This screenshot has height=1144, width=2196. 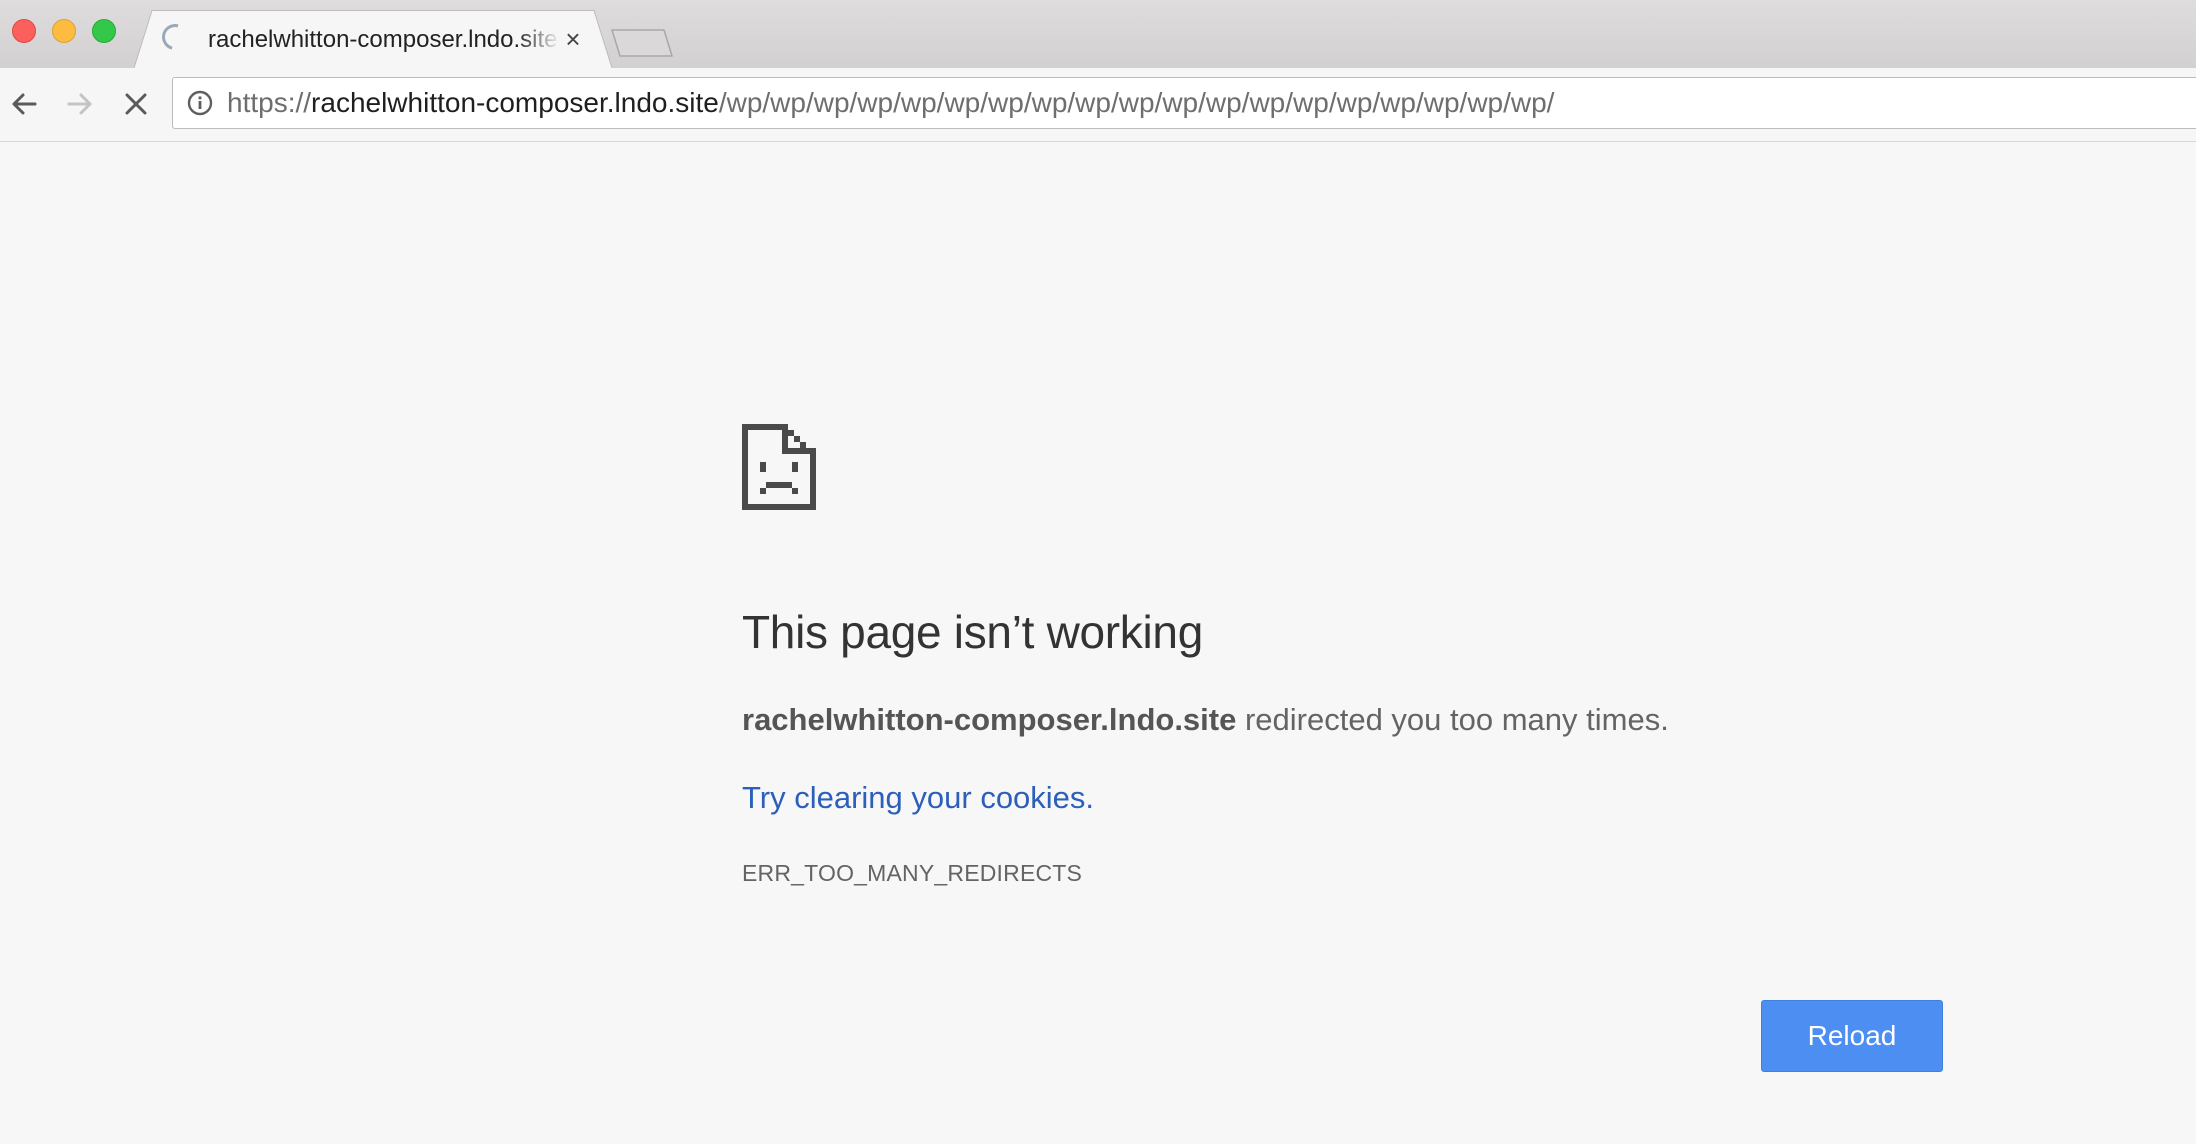 What do you see at coordinates (200, 103) in the screenshot?
I see `site-info-icon` at bounding box center [200, 103].